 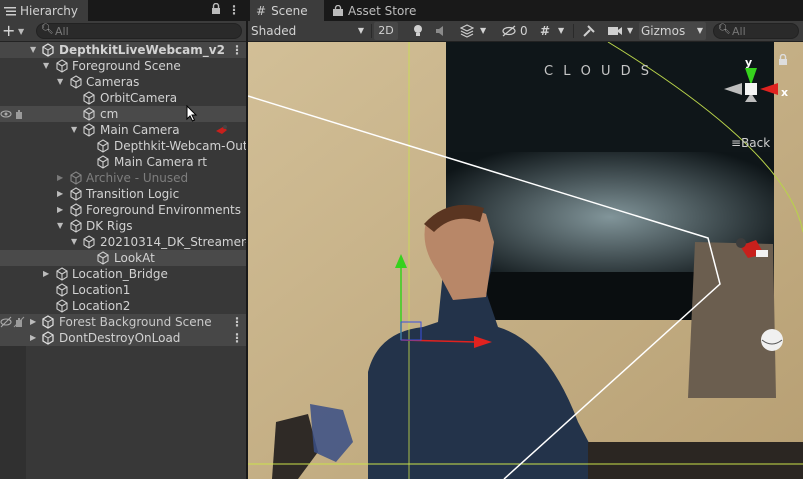 What do you see at coordinates (140, 130) in the screenshot?
I see `tree-row-label: Main Camera` at bounding box center [140, 130].